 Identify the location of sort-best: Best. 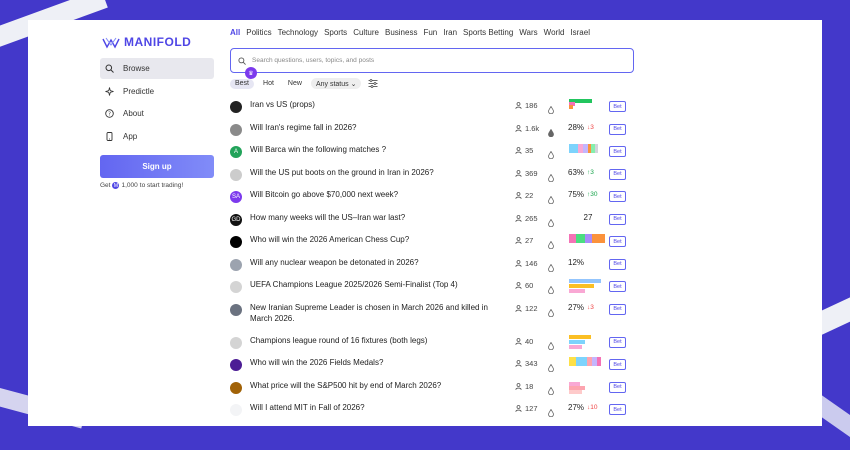
(242, 83).